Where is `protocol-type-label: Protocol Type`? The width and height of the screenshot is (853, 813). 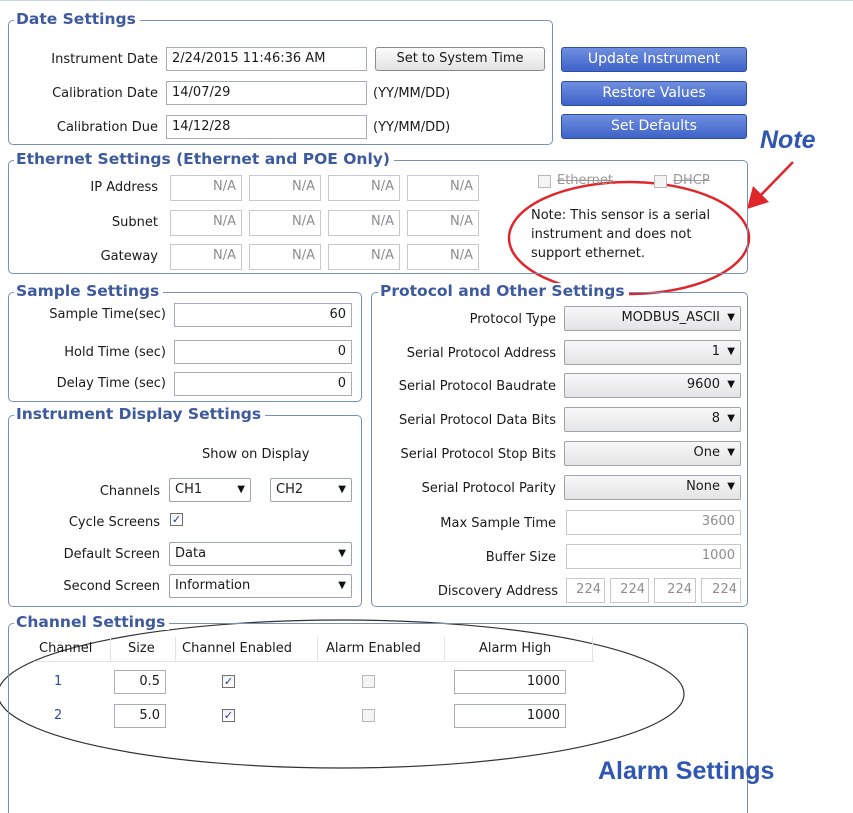
protocol-type-label: Protocol Type is located at coordinates (512, 319).